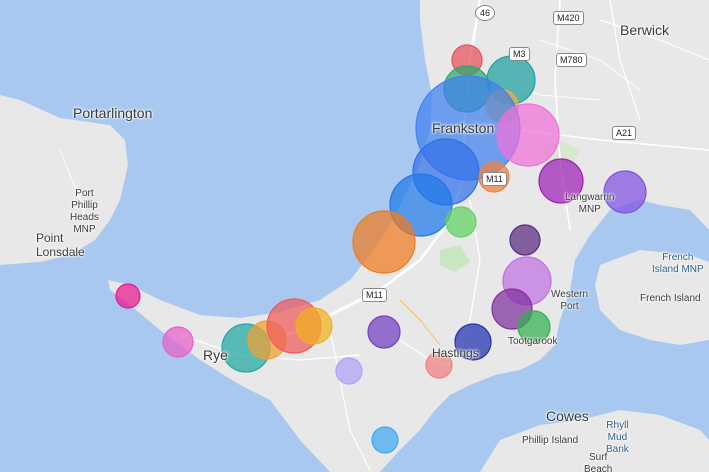 The image size is (709, 472). Describe the element at coordinates (678, 263) in the screenshot. I see `place-label-french-island-mnp: French Island MNP` at that location.